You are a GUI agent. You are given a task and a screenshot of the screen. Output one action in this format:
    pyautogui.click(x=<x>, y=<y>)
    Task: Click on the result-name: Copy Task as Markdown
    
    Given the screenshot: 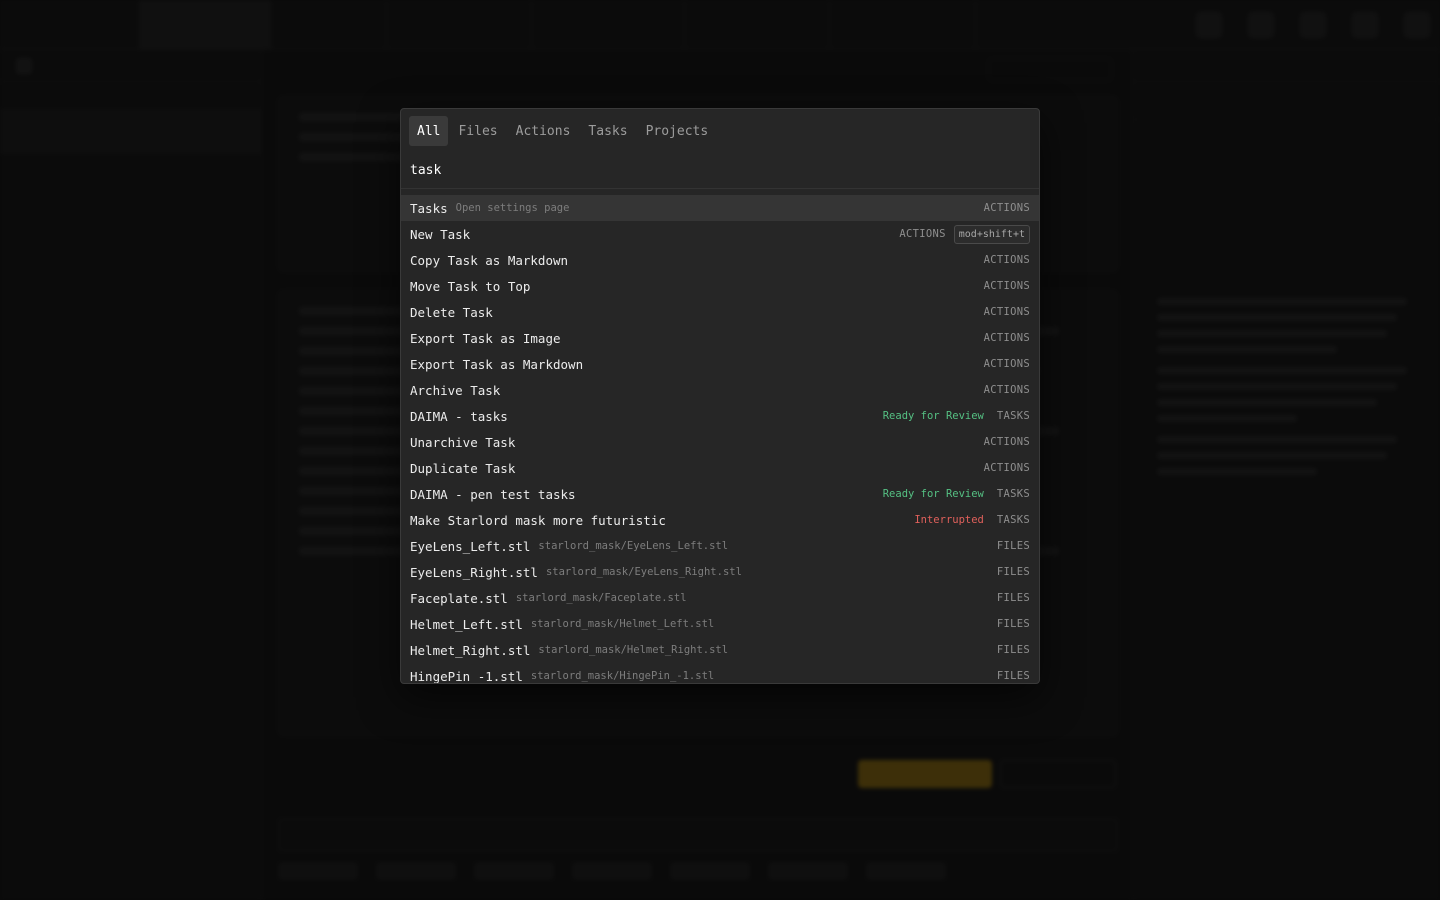 What is the action you would take?
    pyautogui.click(x=489, y=260)
    